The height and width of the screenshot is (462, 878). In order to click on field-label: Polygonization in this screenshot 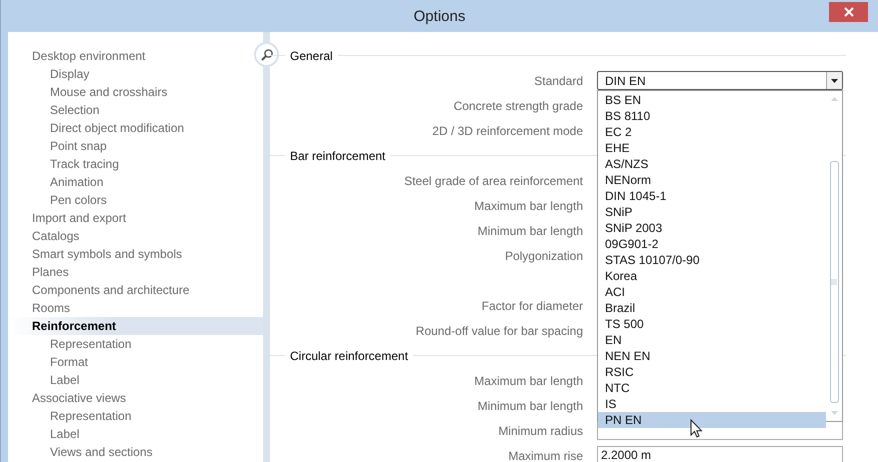, I will do `click(543, 255)`.